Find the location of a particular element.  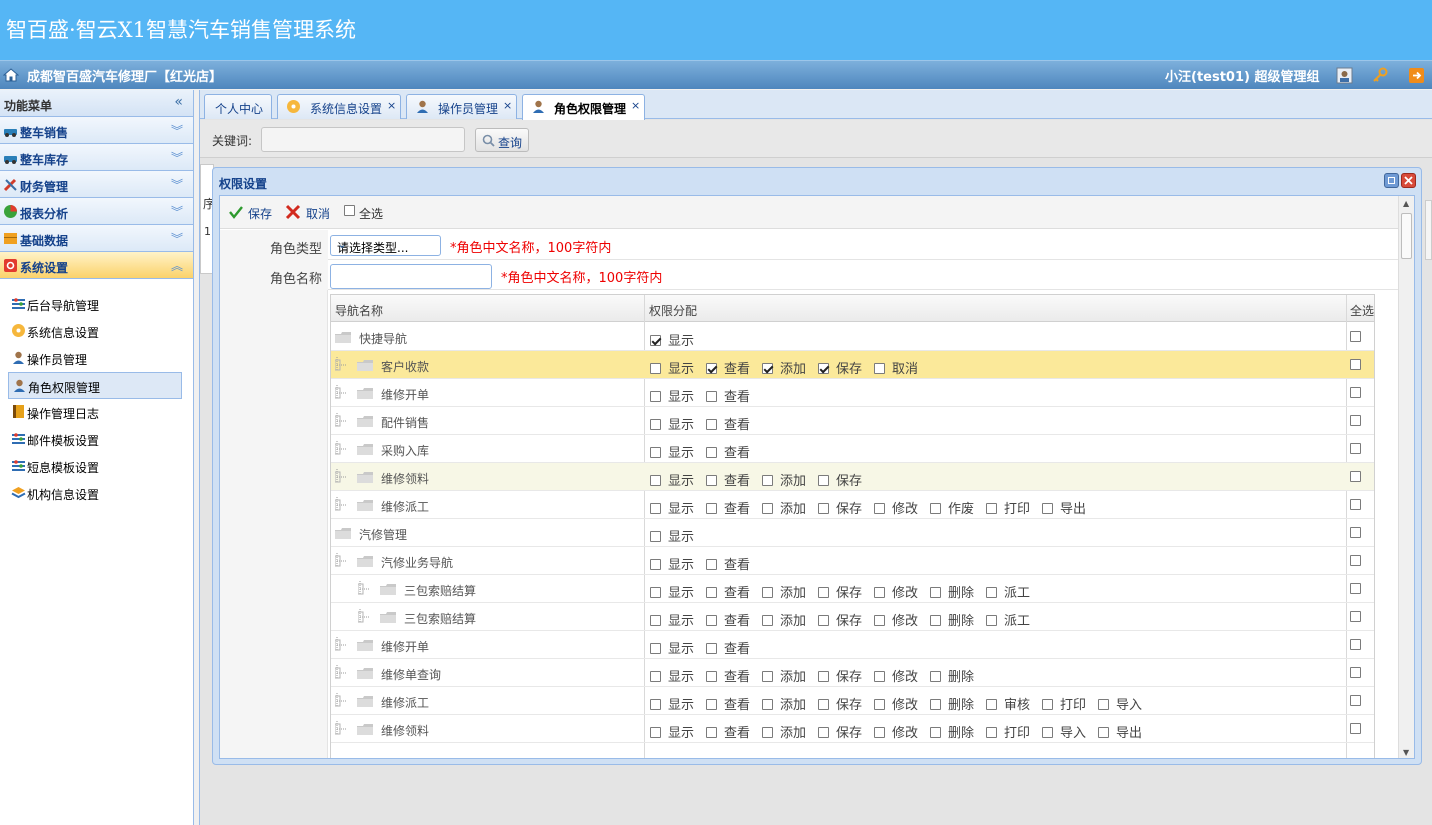

scroll-down-arrow: ▼ is located at coordinates (1406, 752).